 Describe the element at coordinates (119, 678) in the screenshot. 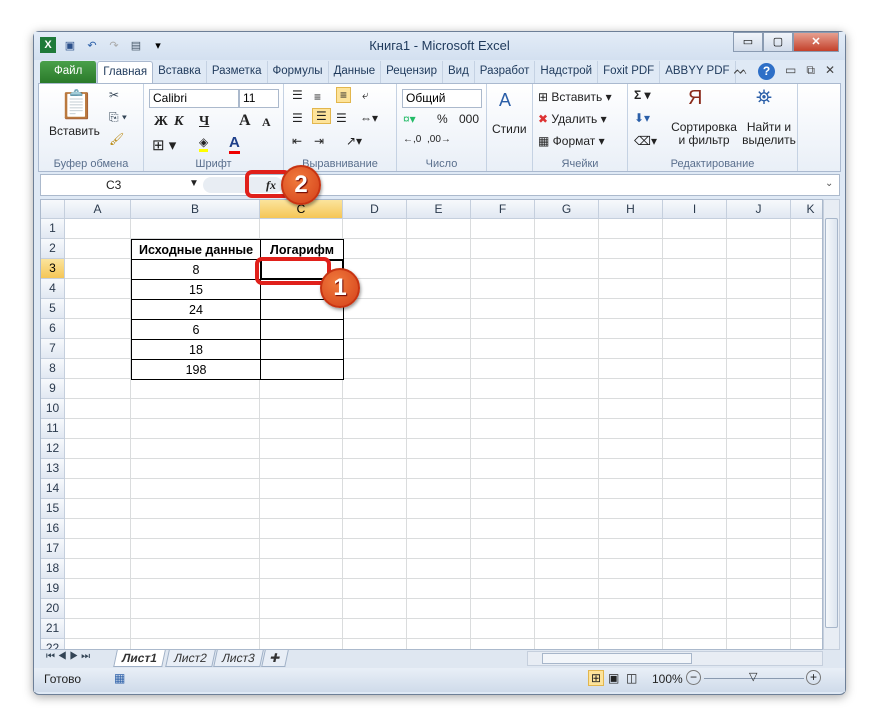

I see `macro-record-icon: ▦` at that location.